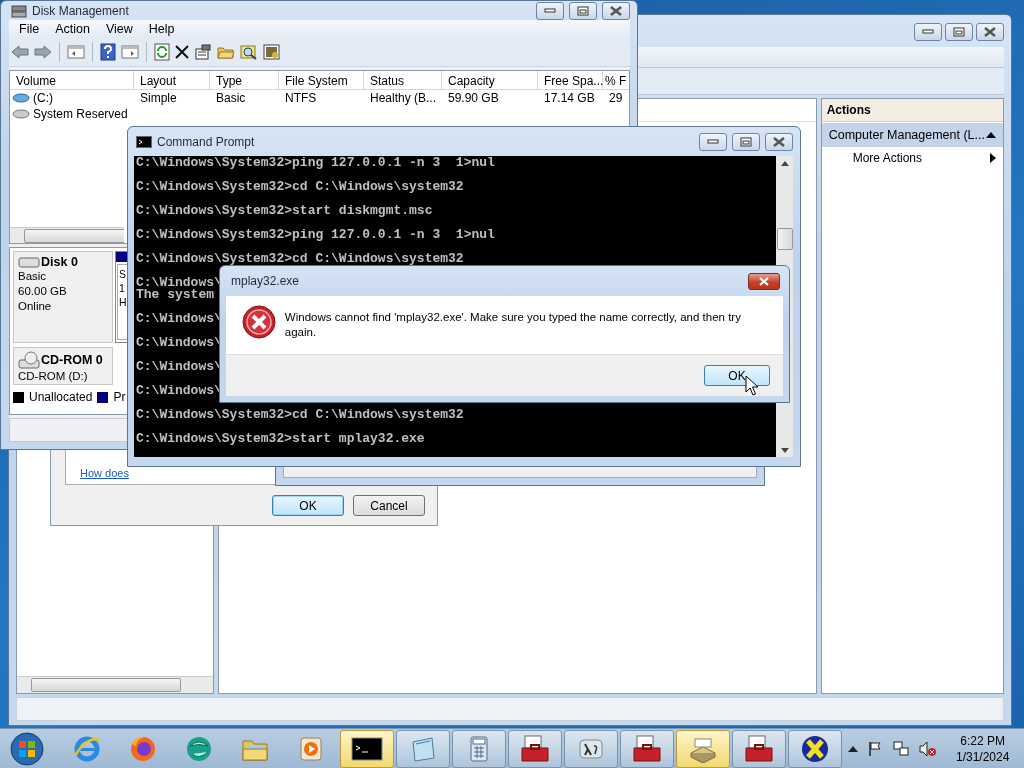  I want to click on dialog-title: mplay32.exe, so click(265, 281).